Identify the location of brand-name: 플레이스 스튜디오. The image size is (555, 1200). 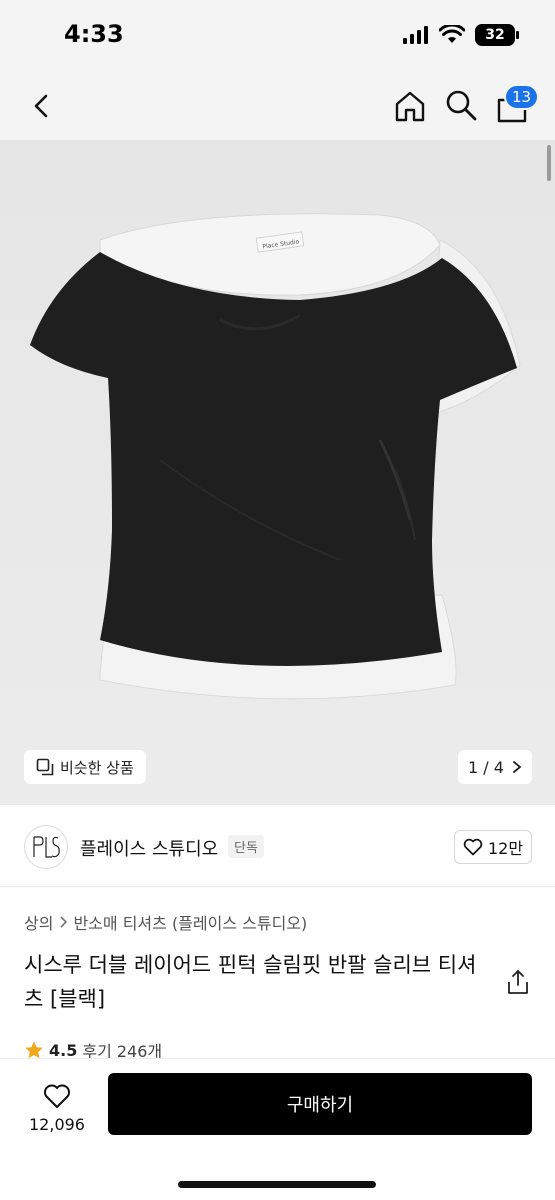
(149, 848).